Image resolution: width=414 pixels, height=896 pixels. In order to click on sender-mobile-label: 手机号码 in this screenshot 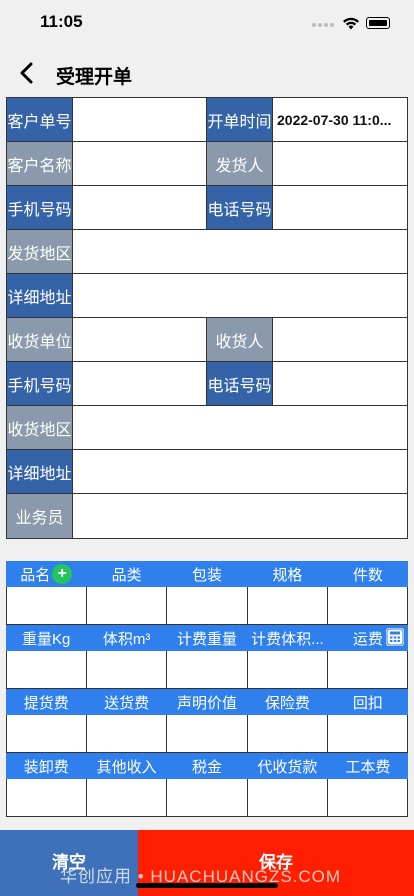, I will do `click(40, 207)`.